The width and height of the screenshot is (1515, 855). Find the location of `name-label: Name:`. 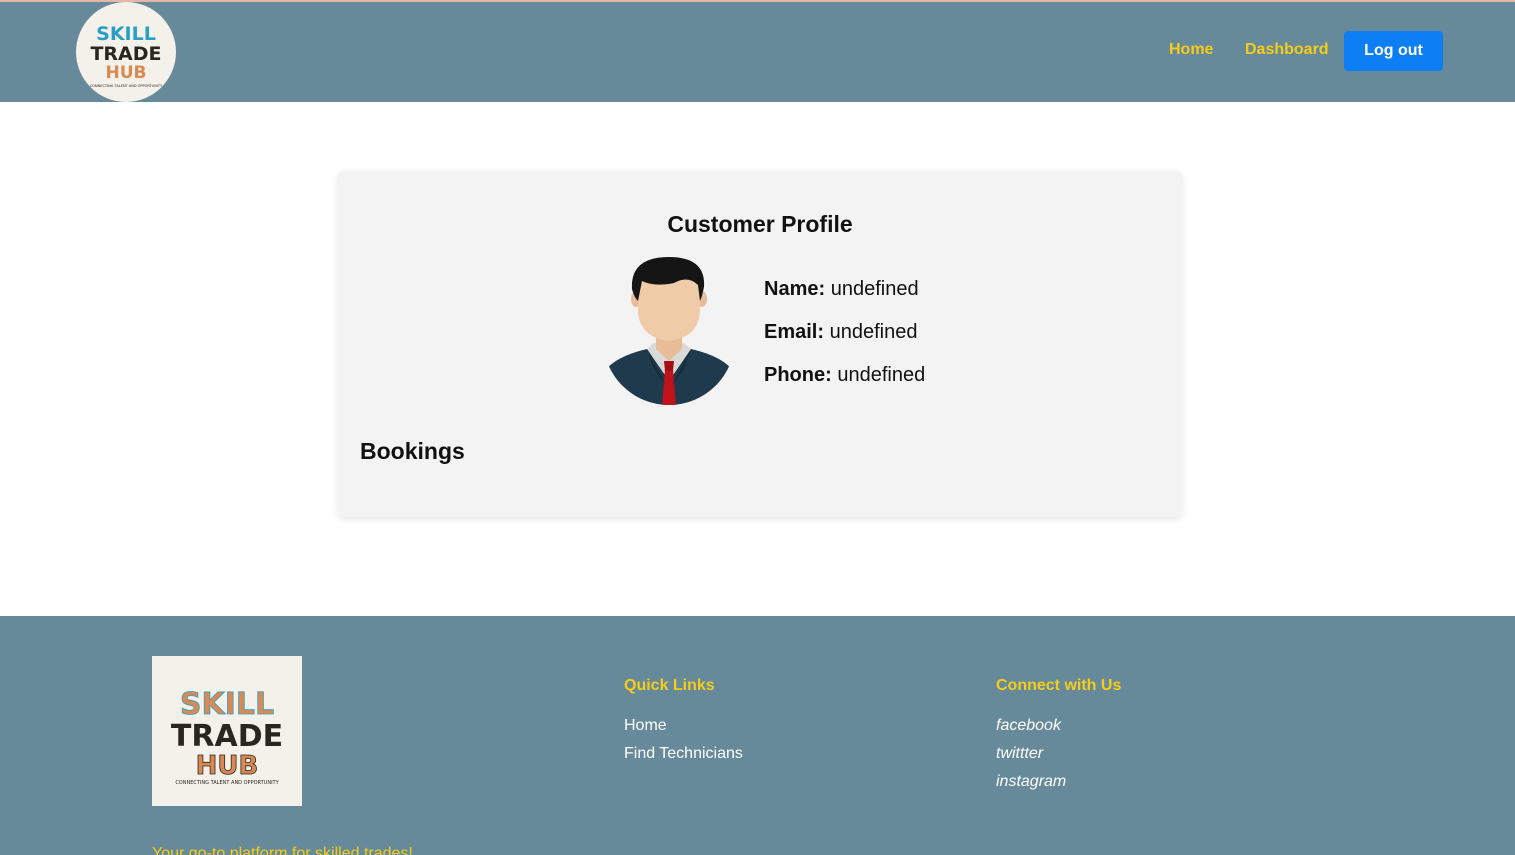

name-label: Name: is located at coordinates (795, 289).